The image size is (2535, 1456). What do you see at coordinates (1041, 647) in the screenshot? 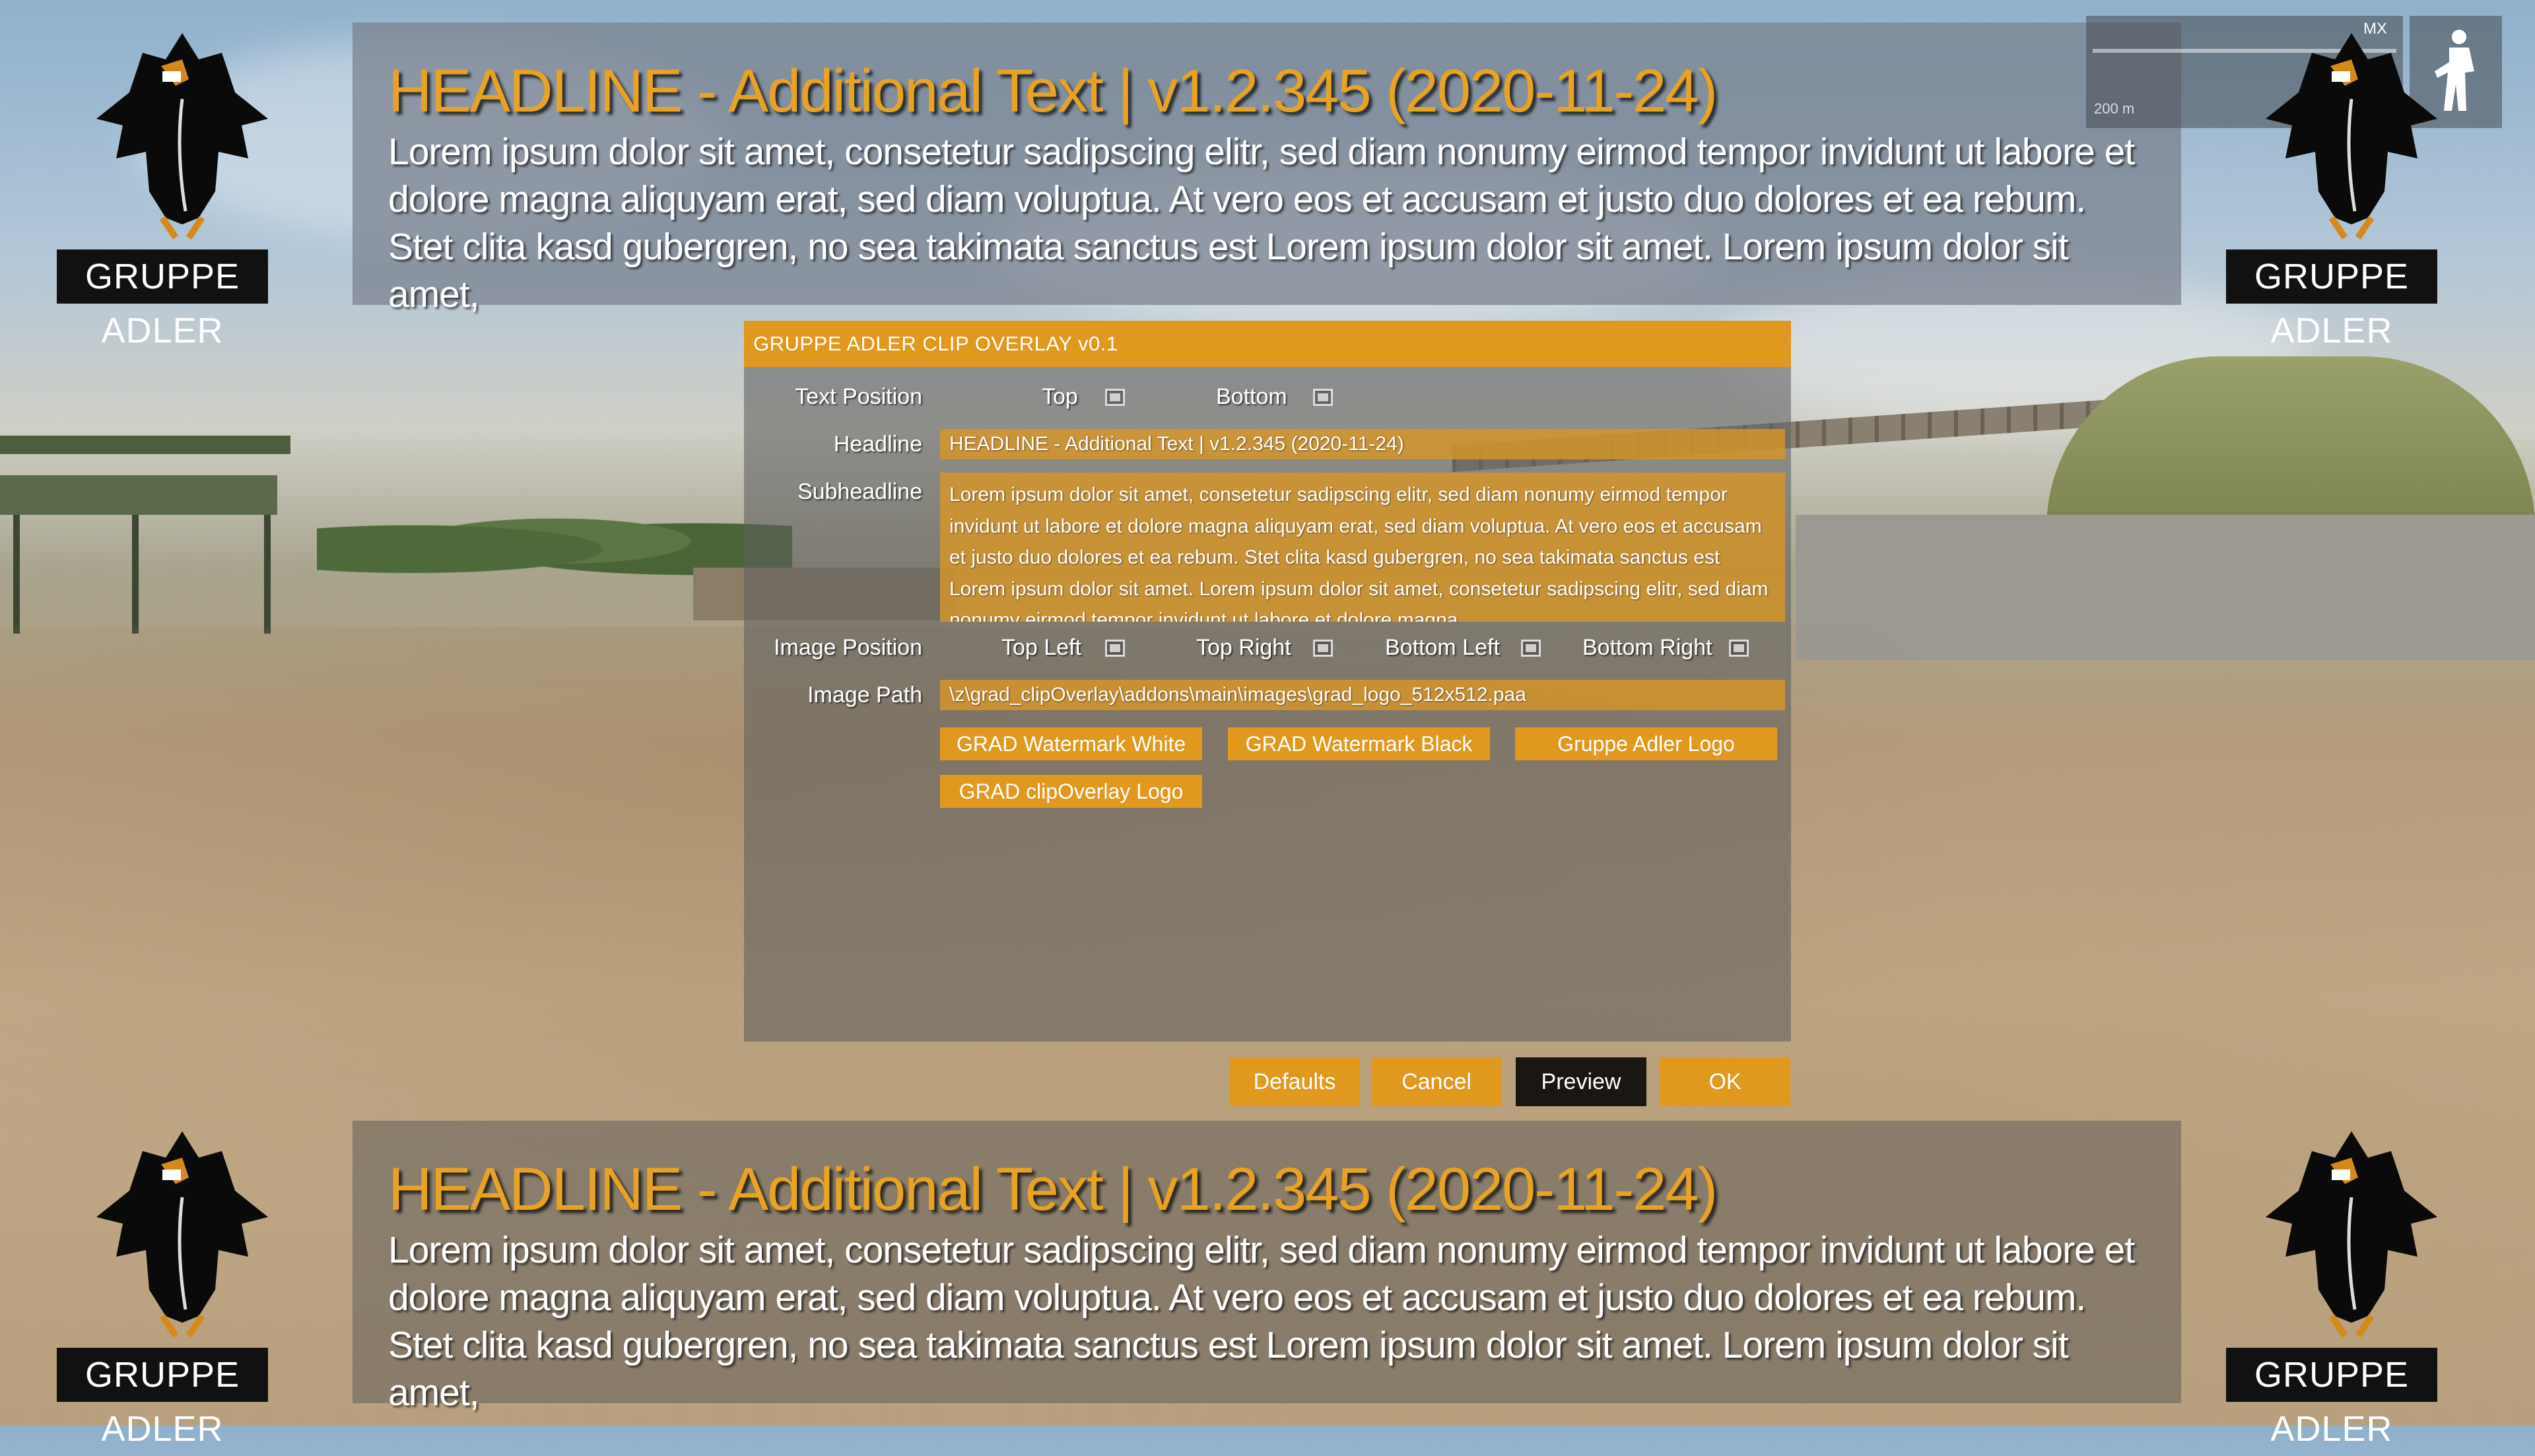
I see `option-label-top-left: Top Left` at bounding box center [1041, 647].